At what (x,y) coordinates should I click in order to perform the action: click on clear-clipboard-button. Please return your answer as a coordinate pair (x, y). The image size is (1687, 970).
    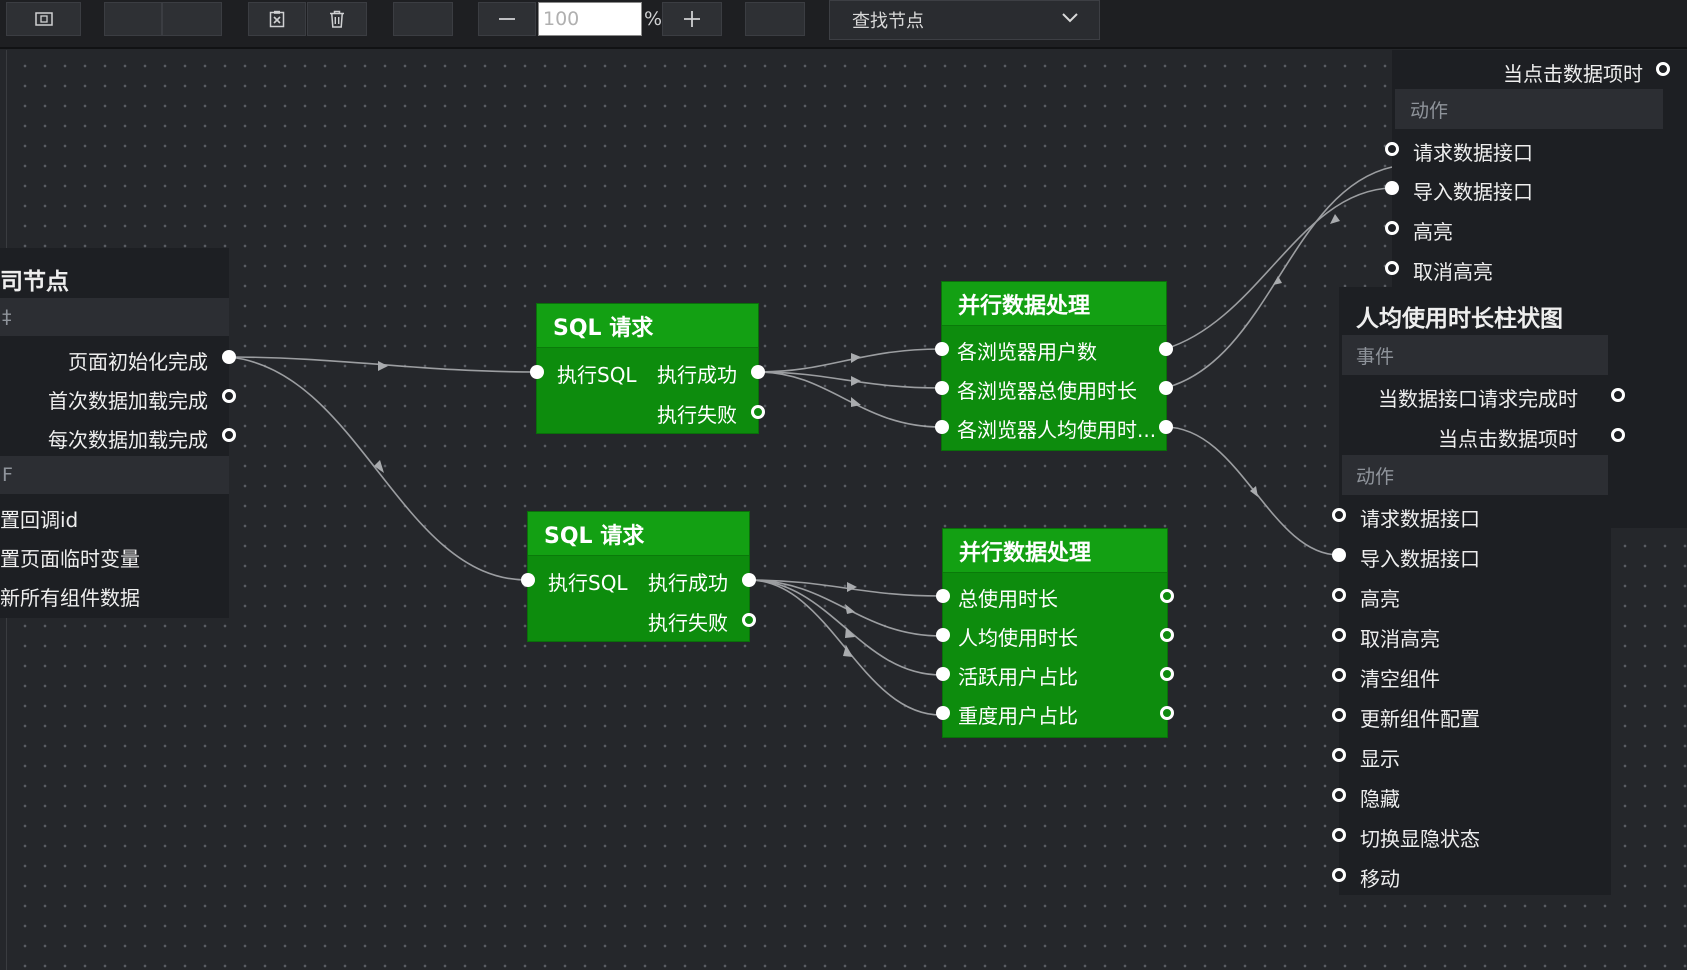
    Looking at the image, I should click on (277, 19).